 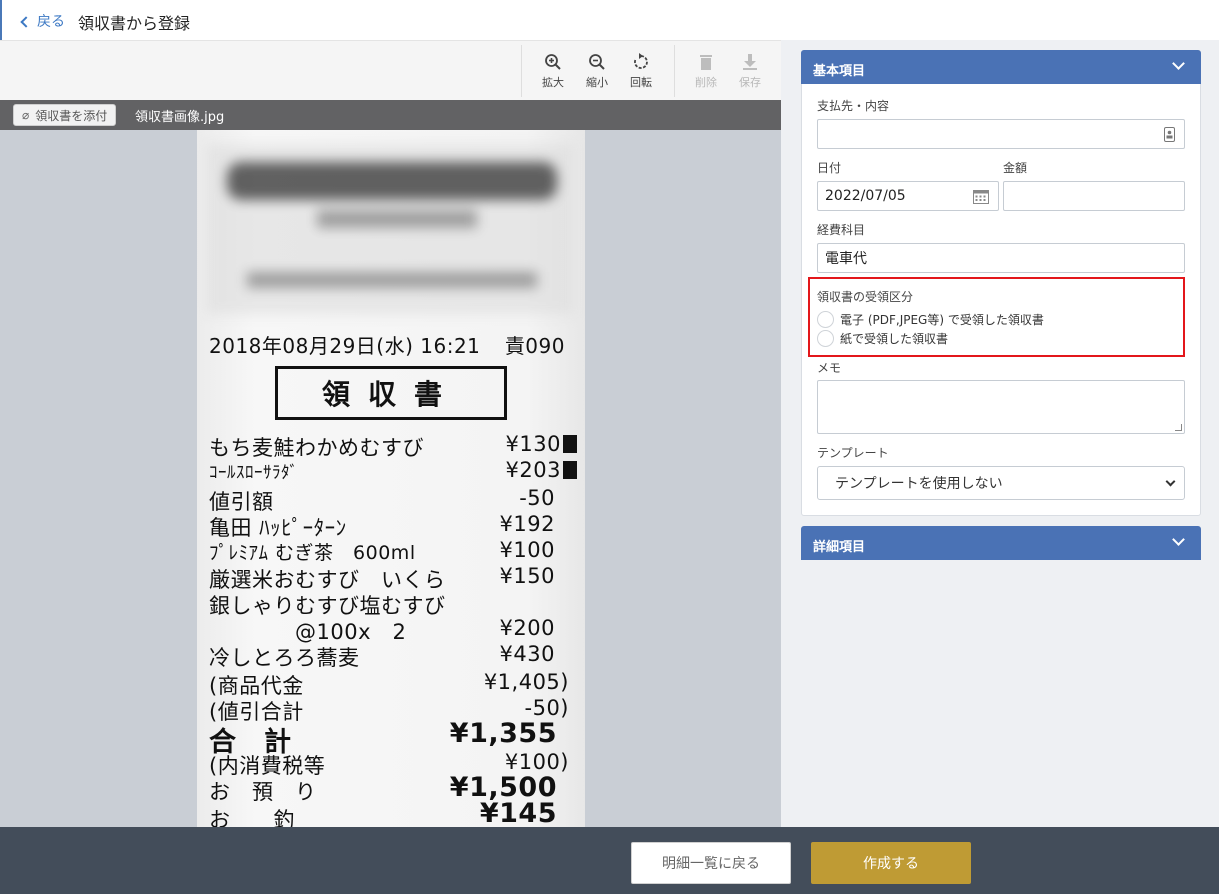 What do you see at coordinates (553, 72) in the screenshot?
I see `zoom-in-button: 拡大` at bounding box center [553, 72].